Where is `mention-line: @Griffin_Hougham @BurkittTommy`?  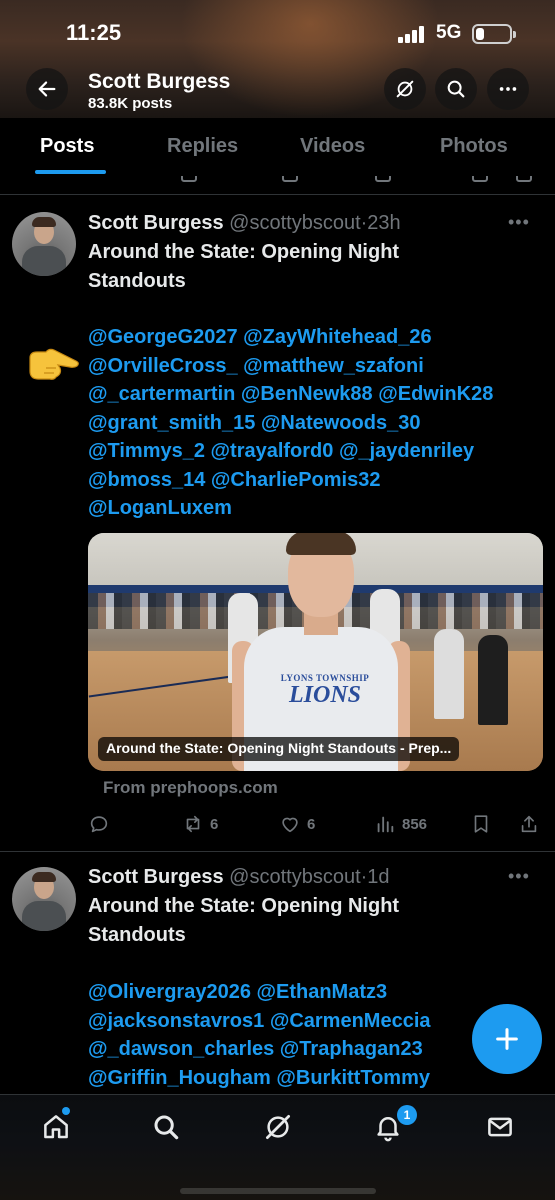
mention-line: @Griffin_Hougham @BurkittTommy is located at coordinates (259, 1078).